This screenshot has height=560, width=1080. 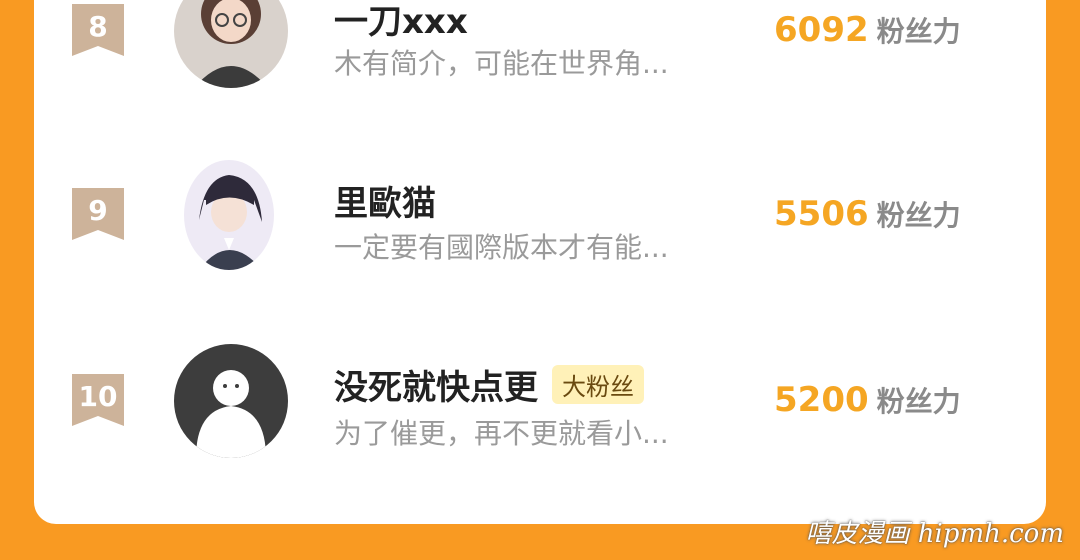 I want to click on user-name: 里歐猫, so click(x=385, y=200).